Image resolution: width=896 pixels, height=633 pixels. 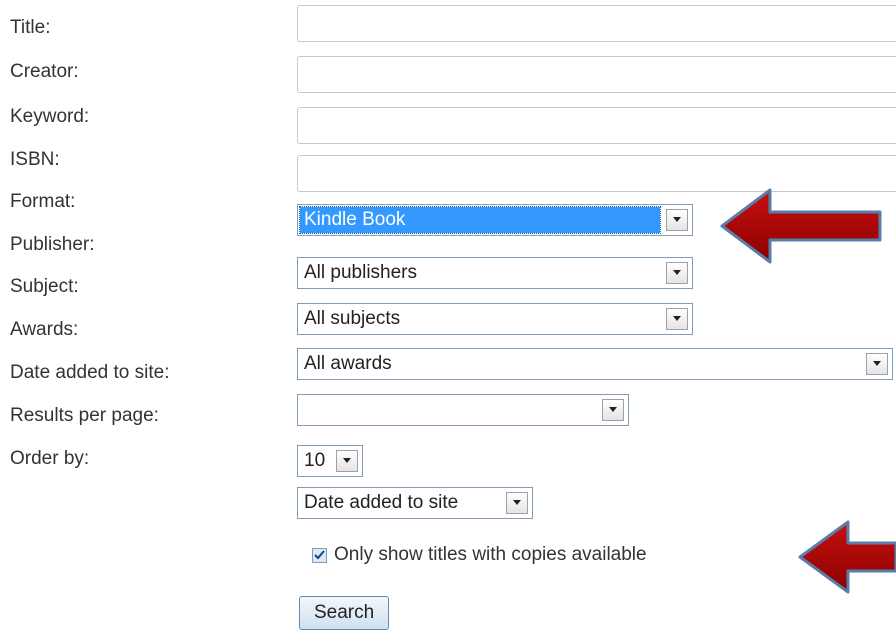 I want to click on available-copies-checkbox, so click(x=319, y=555).